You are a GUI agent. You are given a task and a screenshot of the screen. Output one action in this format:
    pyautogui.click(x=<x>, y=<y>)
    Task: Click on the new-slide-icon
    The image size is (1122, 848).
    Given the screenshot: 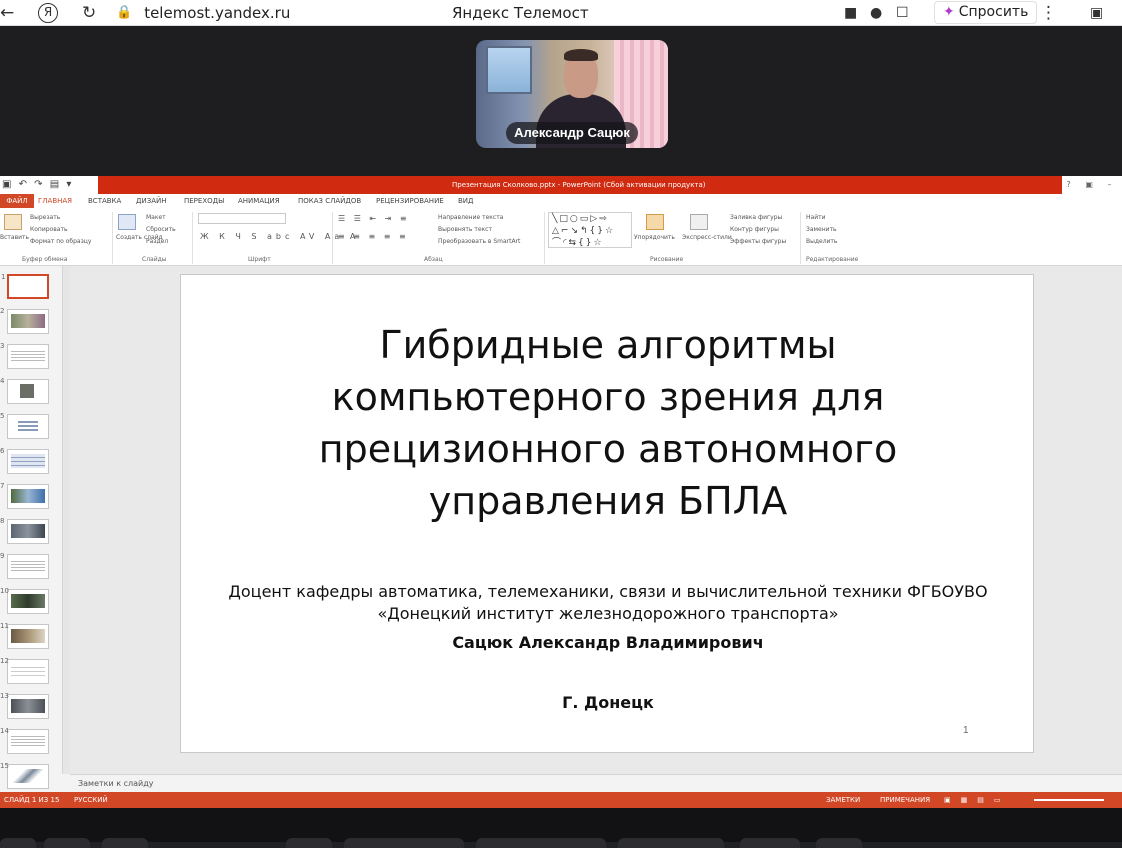 What is the action you would take?
    pyautogui.click(x=127, y=222)
    